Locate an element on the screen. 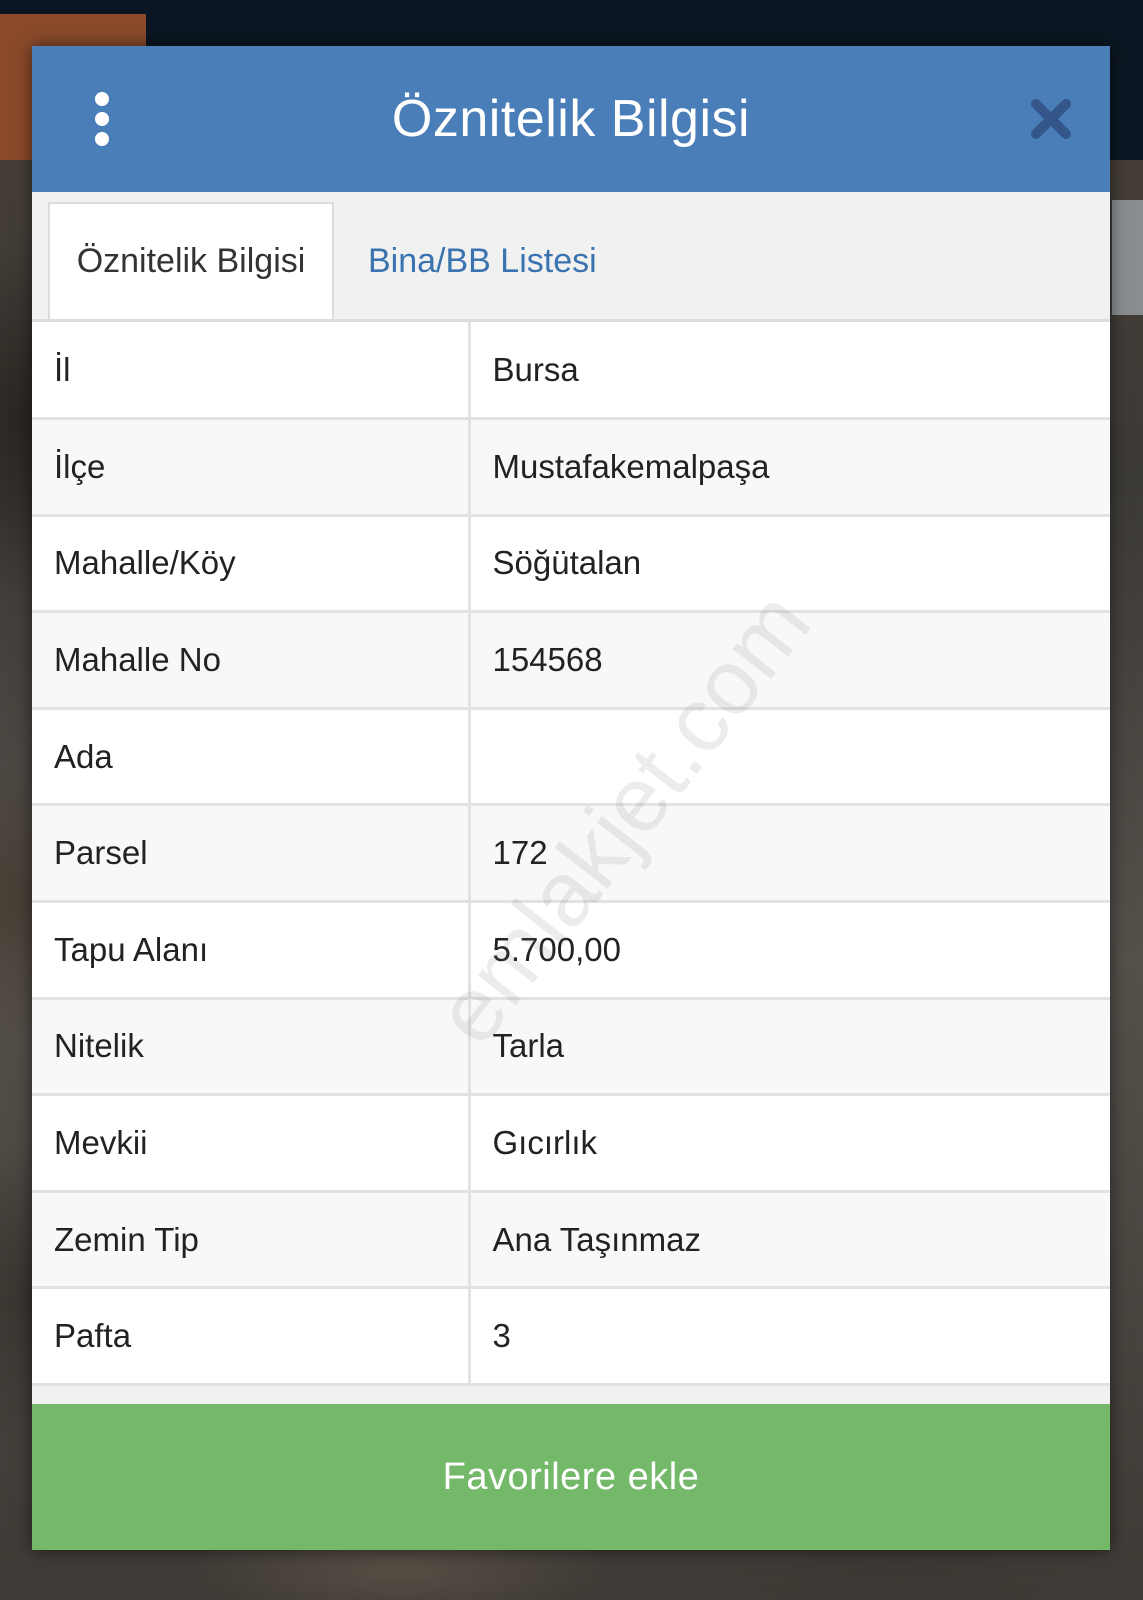 This screenshot has height=1600, width=1143. table-row: Pafta 3 is located at coordinates (571, 1336).